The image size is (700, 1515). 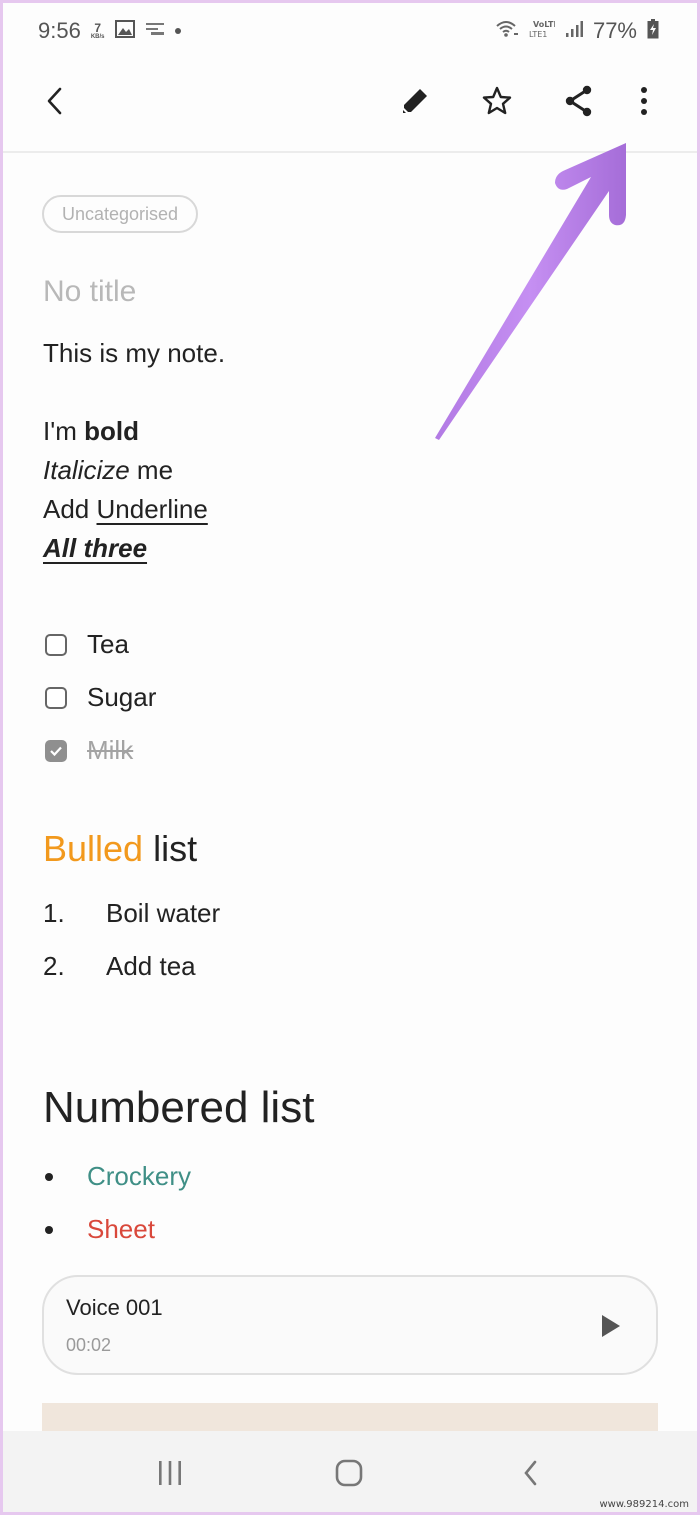 What do you see at coordinates (111, 431) in the screenshot?
I see `bold-text: bold` at bounding box center [111, 431].